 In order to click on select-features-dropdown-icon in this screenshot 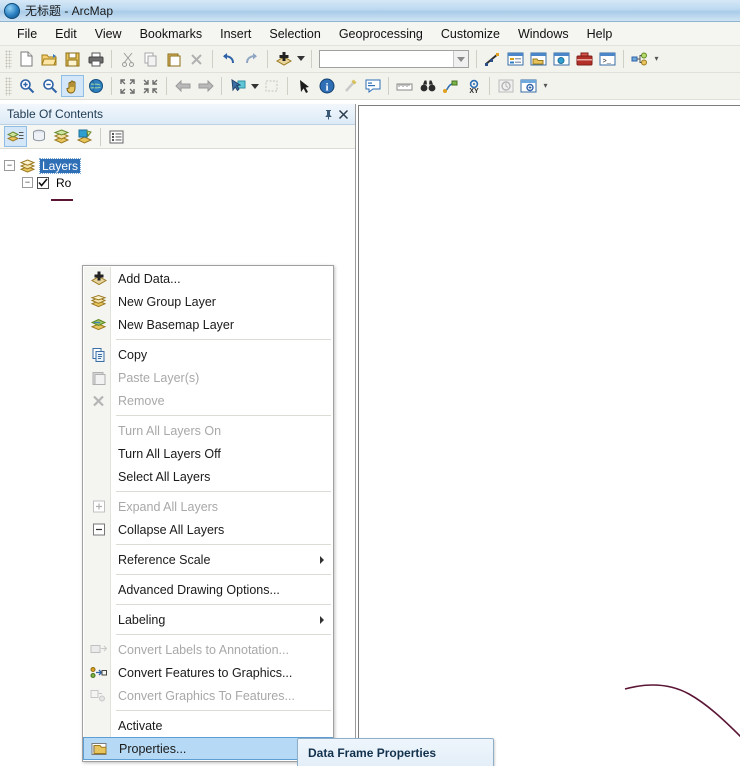, I will do `click(254, 86)`.